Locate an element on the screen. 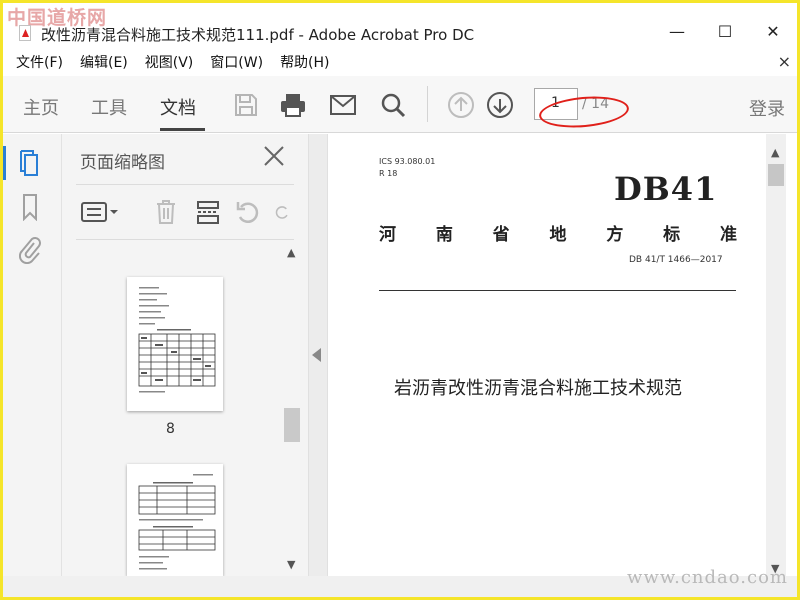  doc-divider-line is located at coordinates (557, 290).